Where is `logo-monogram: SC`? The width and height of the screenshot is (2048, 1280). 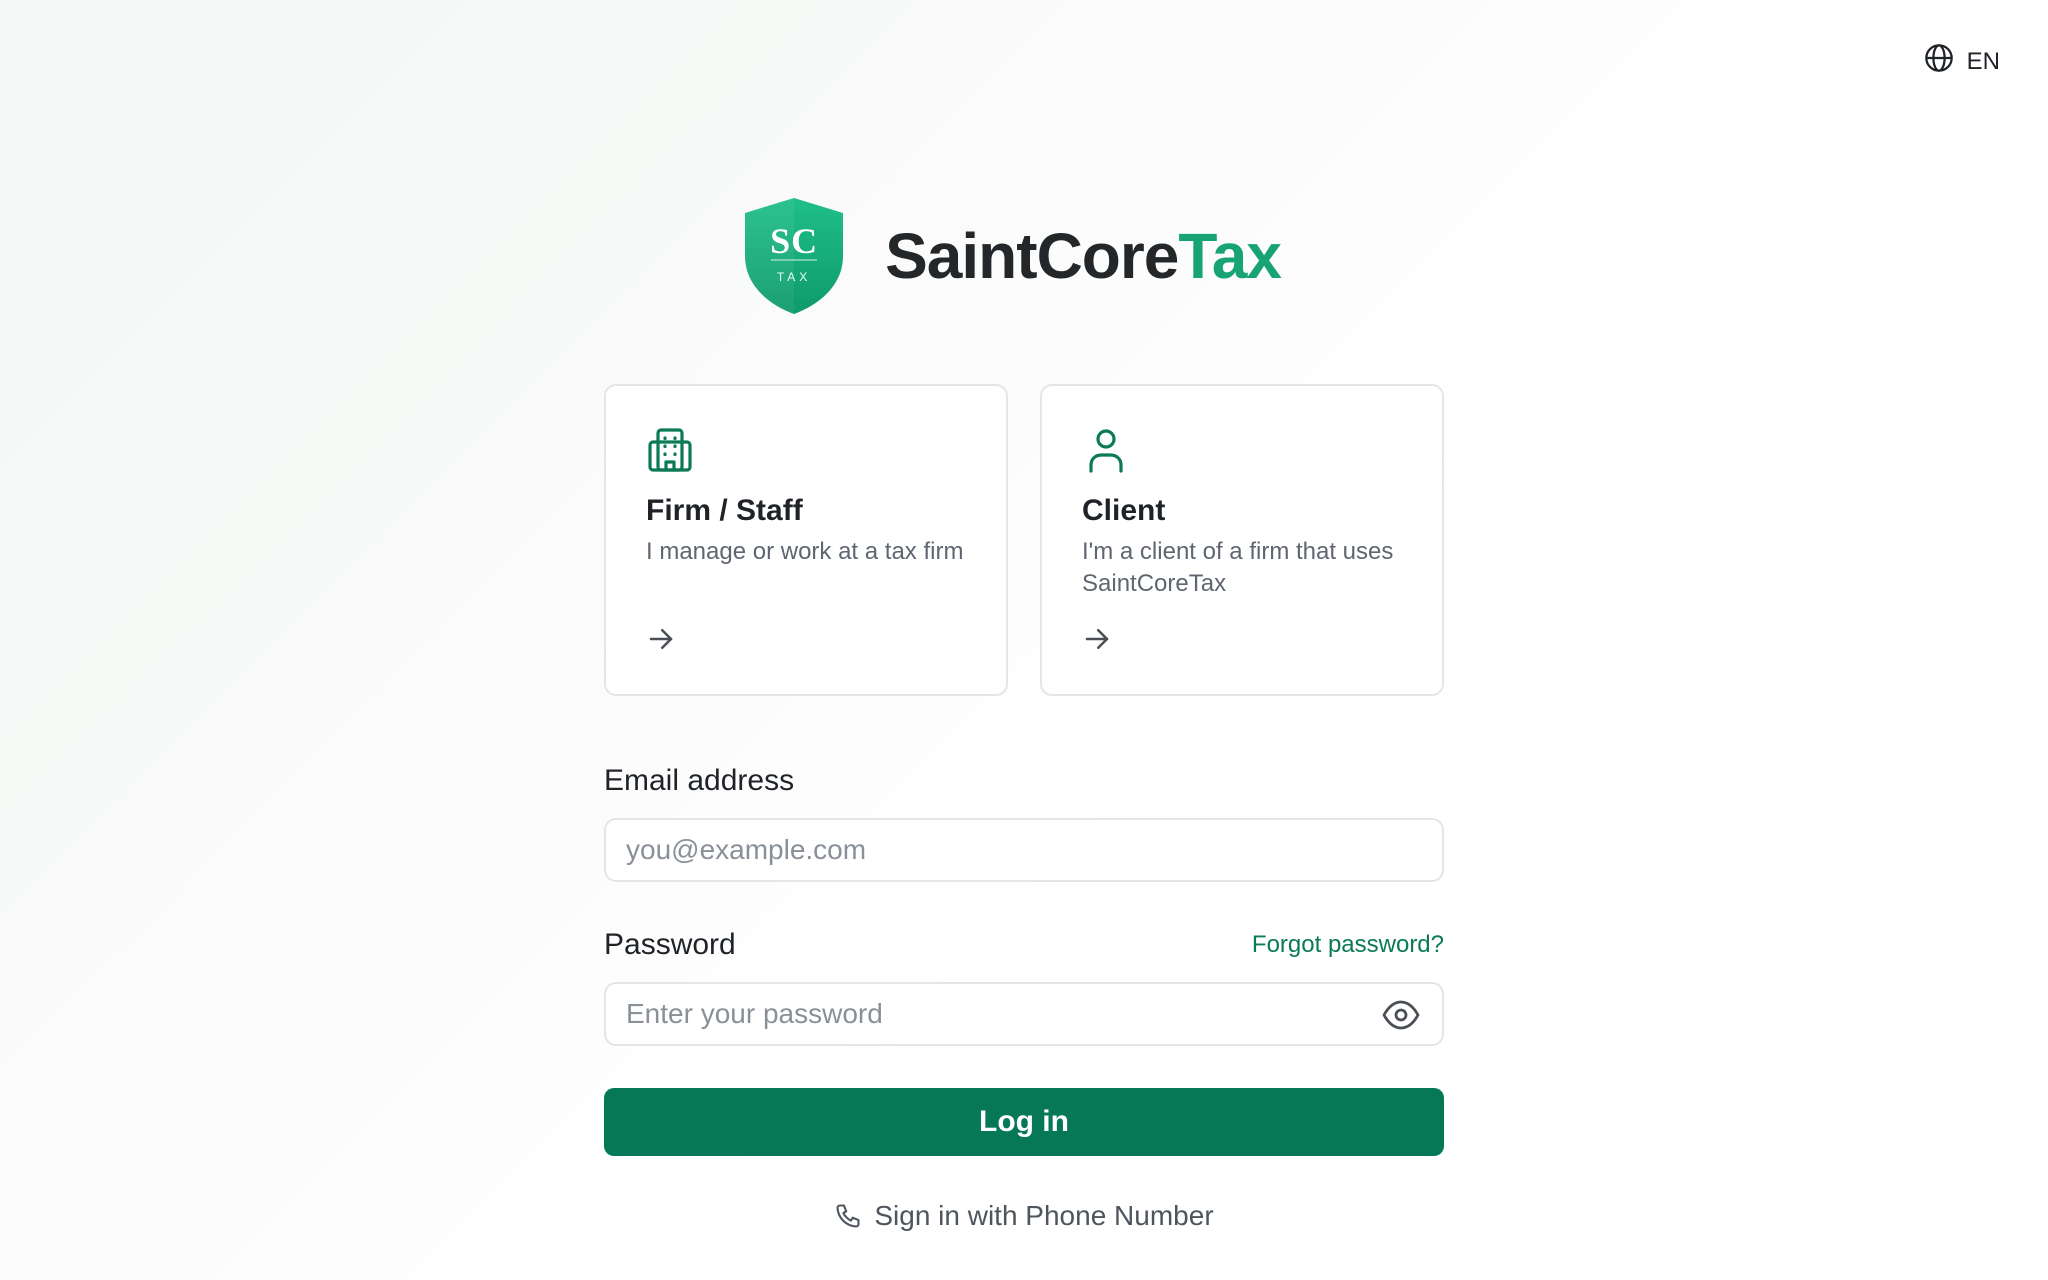
logo-monogram: SC is located at coordinates (794, 241).